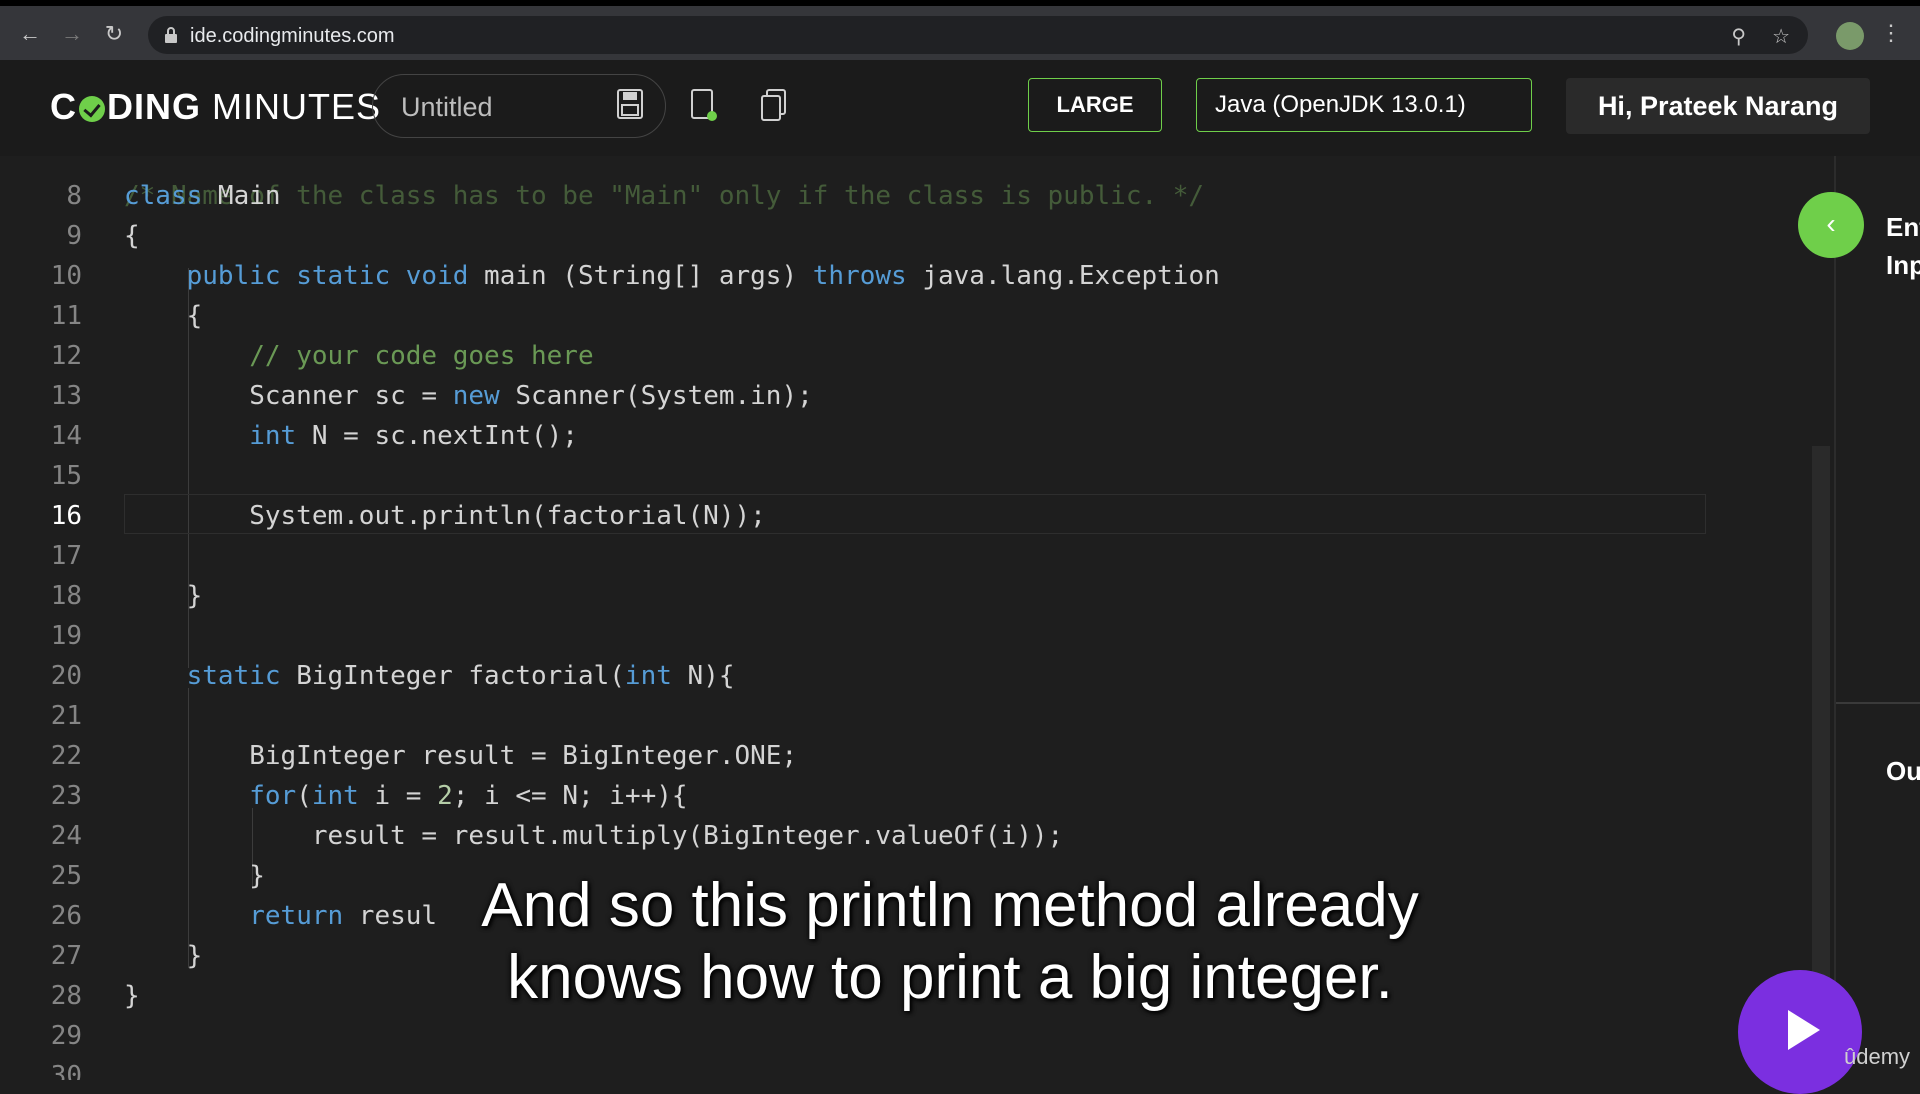  Describe the element at coordinates (900, 436) in the screenshot. I see `code-line: 14 int N = sc.nextInt();` at that location.